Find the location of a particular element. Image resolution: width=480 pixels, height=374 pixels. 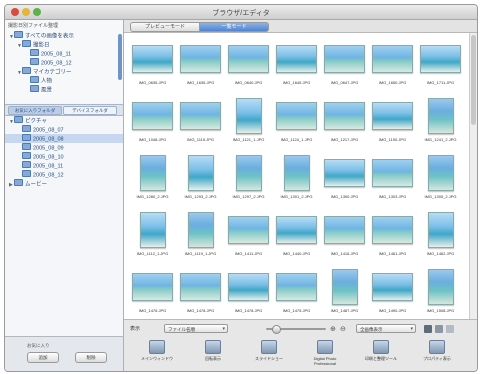

thumbnail-cell: IMG_1487.JPG is located at coordinates (344, 292).